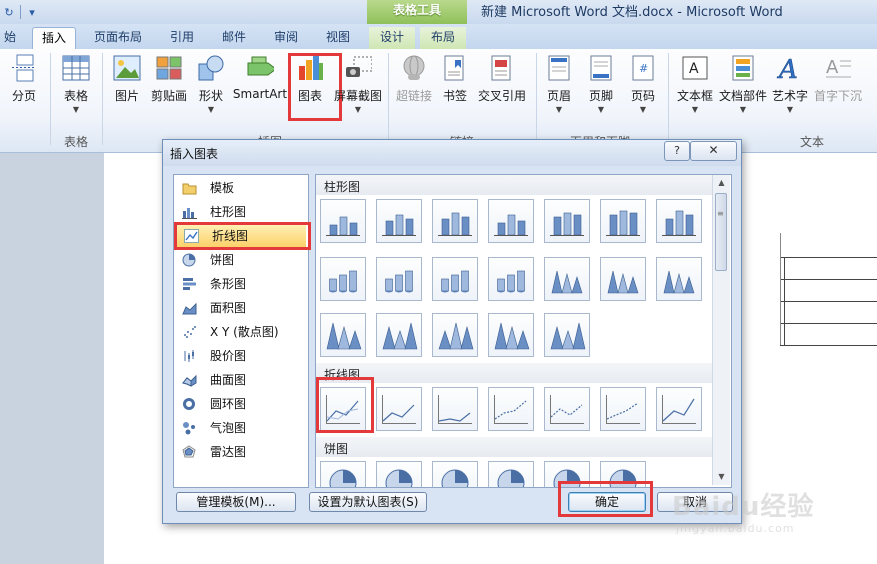 The image size is (877, 564). I want to click on tab-page-layout: 页面布局, so click(118, 38).